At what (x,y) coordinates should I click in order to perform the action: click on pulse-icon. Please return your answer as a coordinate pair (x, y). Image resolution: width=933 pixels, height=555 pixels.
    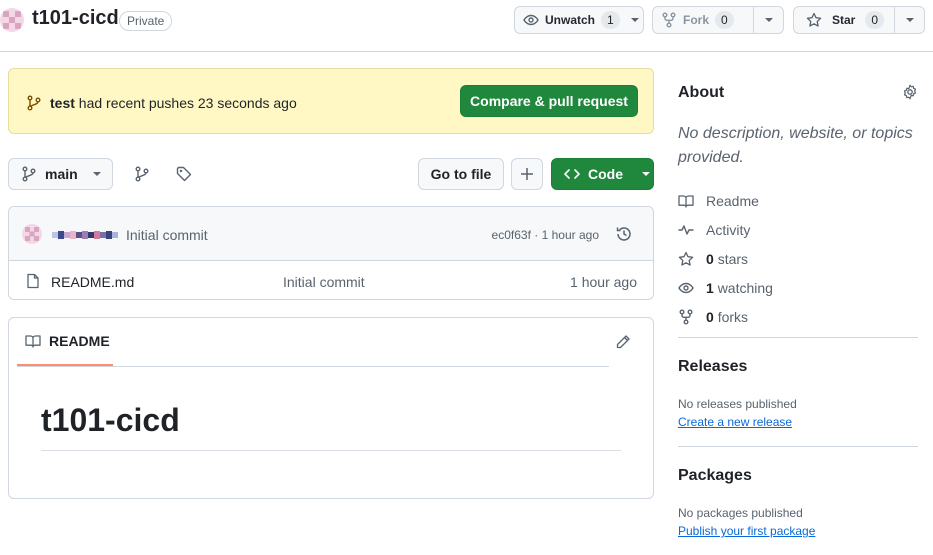
    Looking at the image, I should click on (686, 229).